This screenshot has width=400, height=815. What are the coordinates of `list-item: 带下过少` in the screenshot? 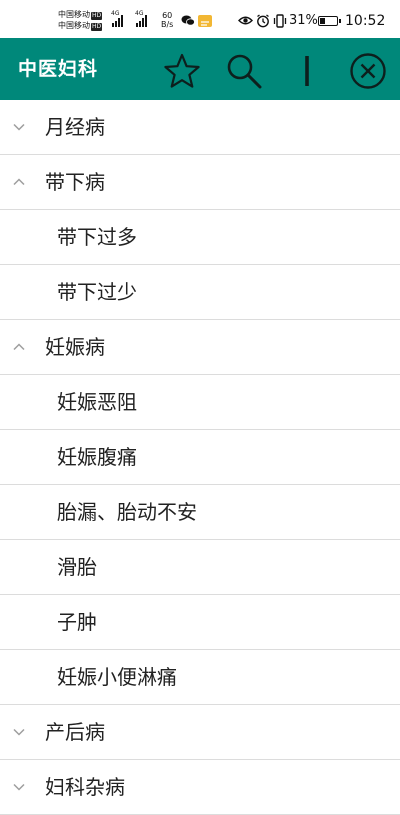 It's located at (200, 292).